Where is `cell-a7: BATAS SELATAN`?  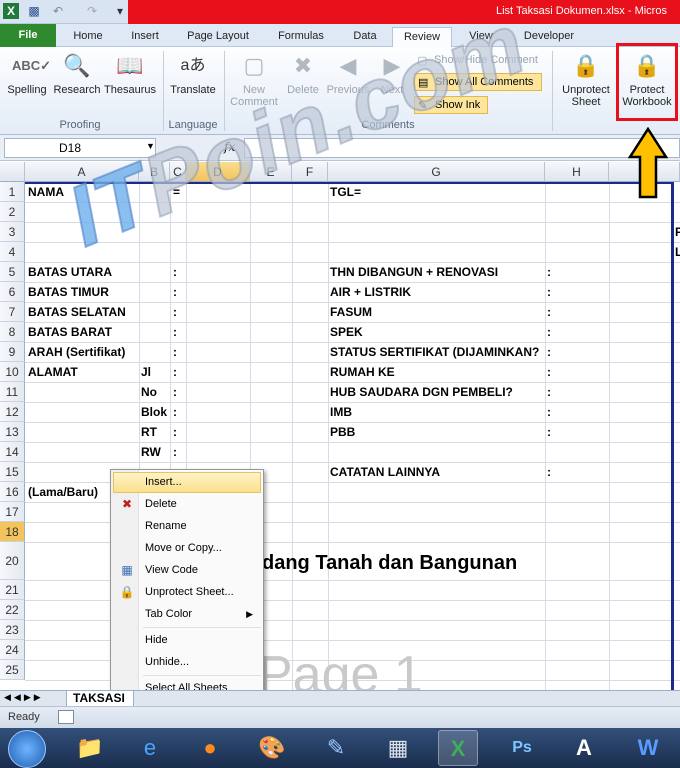 cell-a7: BATAS SELATAN is located at coordinates (77, 312).